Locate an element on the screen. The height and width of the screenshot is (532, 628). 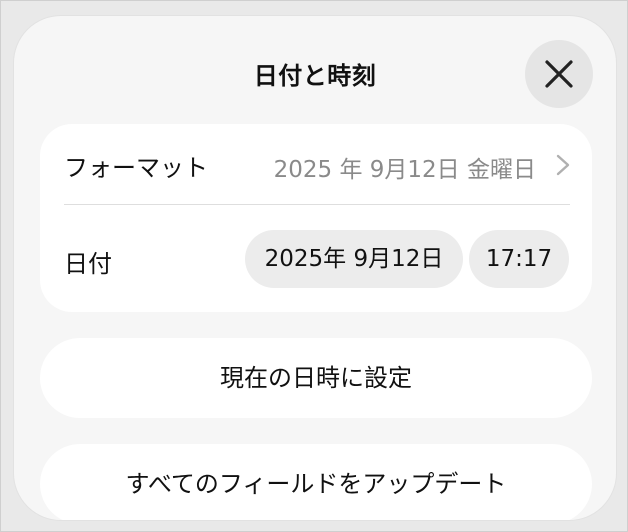
time-picker-button: 17:17 is located at coordinates (519, 259).